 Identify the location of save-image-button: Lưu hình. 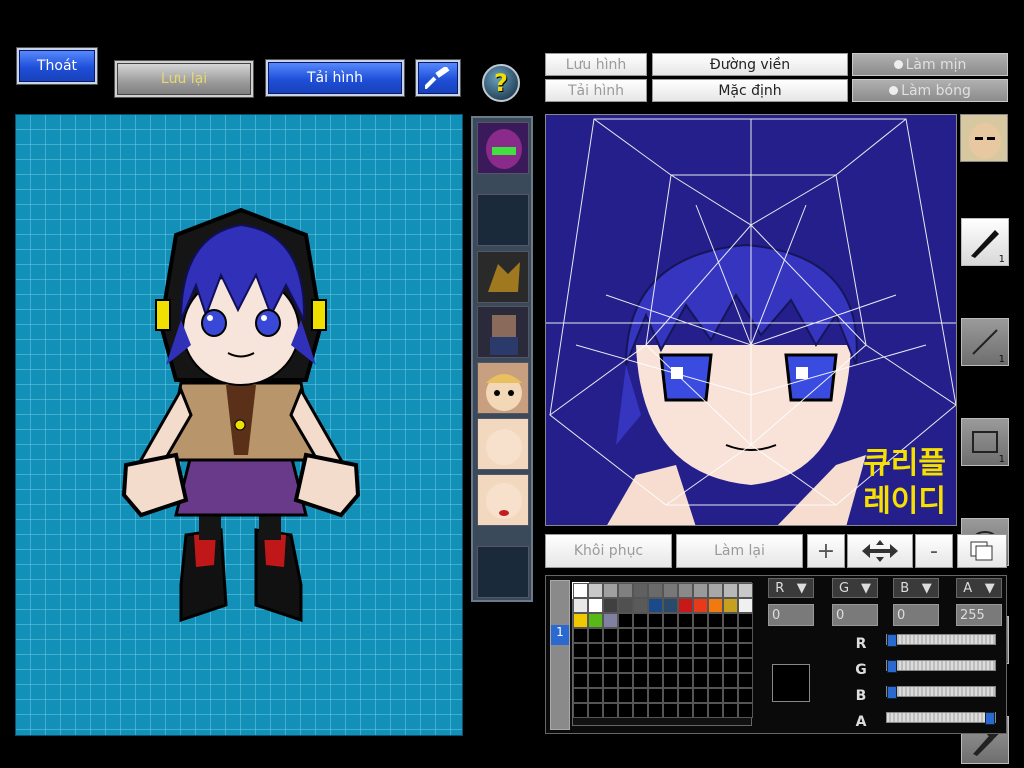
(596, 64).